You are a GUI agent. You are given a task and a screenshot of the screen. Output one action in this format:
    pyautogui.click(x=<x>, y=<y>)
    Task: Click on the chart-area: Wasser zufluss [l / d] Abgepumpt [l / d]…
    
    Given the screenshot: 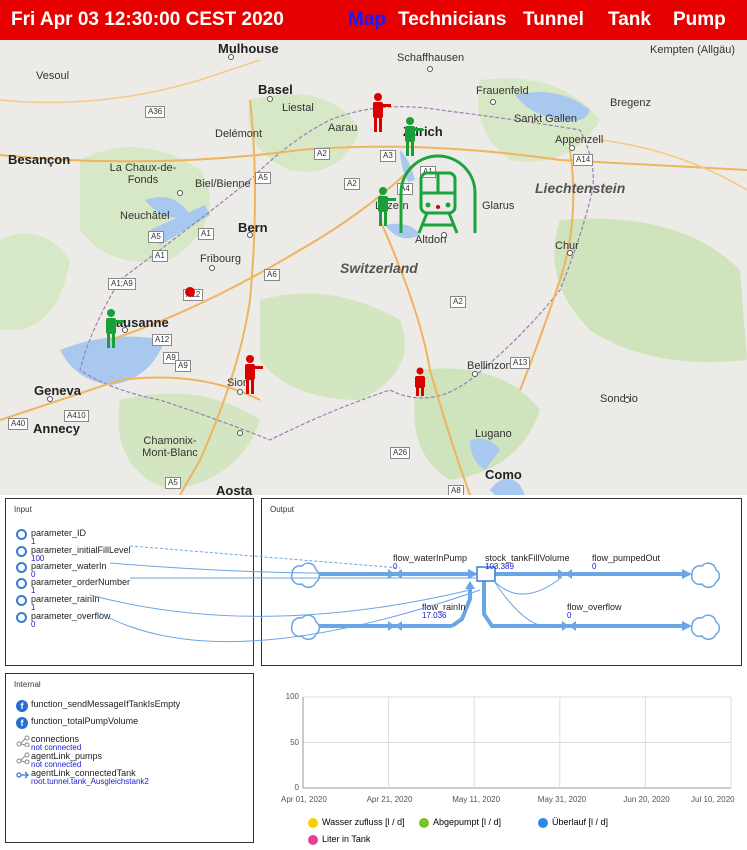 What is the action you would take?
    pyautogui.click(x=501, y=760)
    